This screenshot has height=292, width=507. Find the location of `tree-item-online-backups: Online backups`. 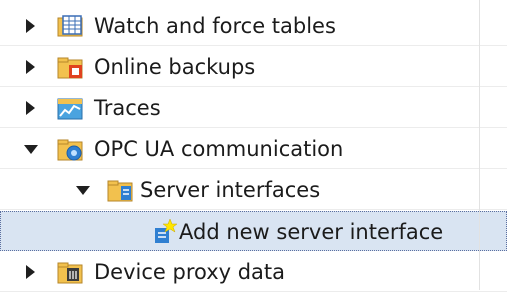

tree-item-online-backups: Online backups is located at coordinates (253, 67).